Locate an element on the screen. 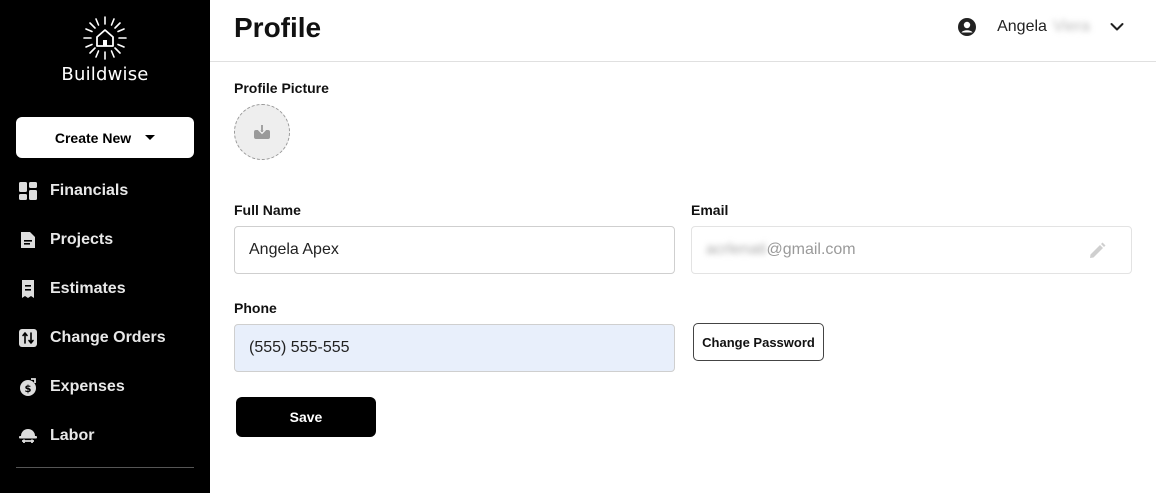 The height and width of the screenshot is (493, 1156). sidebar-item-label: Labor is located at coordinates (72, 435).